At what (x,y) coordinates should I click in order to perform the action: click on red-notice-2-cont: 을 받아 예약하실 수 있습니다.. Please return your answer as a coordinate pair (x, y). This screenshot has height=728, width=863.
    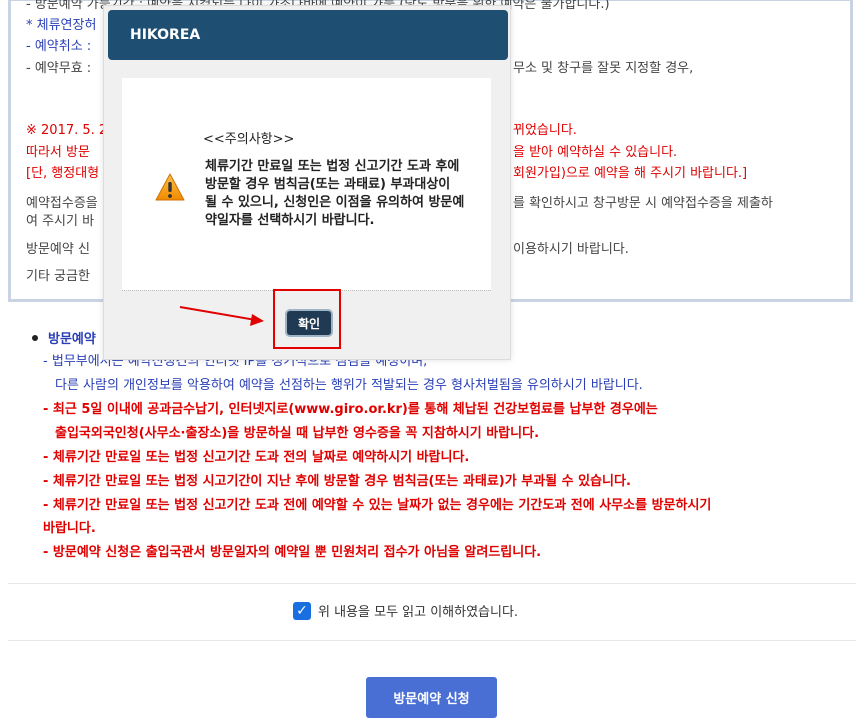
    Looking at the image, I should click on (595, 152).